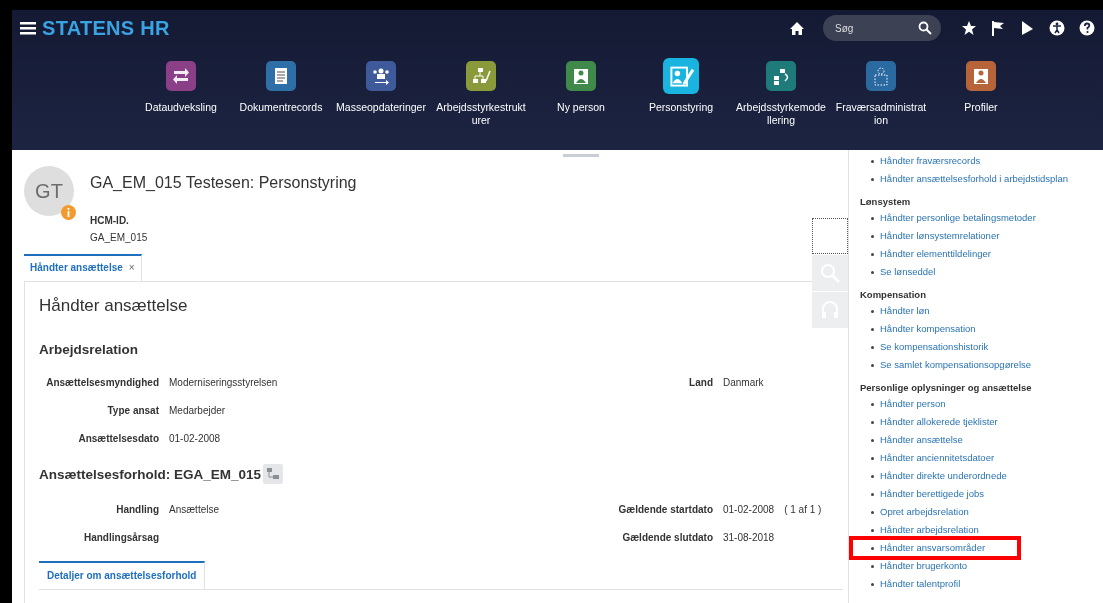  Describe the element at coordinates (903, 404) in the screenshot. I see `task-link: Håndter person` at that location.